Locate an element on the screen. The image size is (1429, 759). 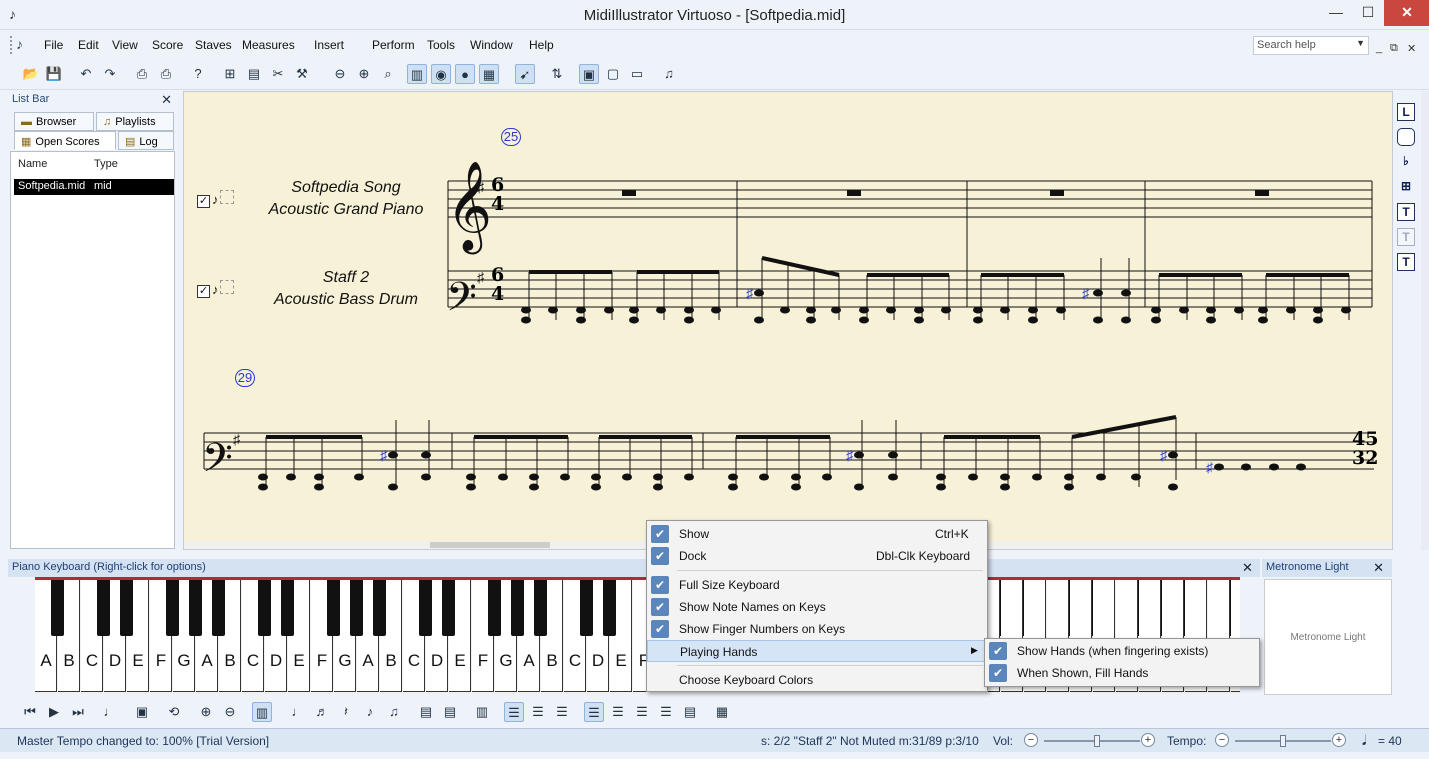
metronome-icon: ♩ is located at coordinates (110, 712).